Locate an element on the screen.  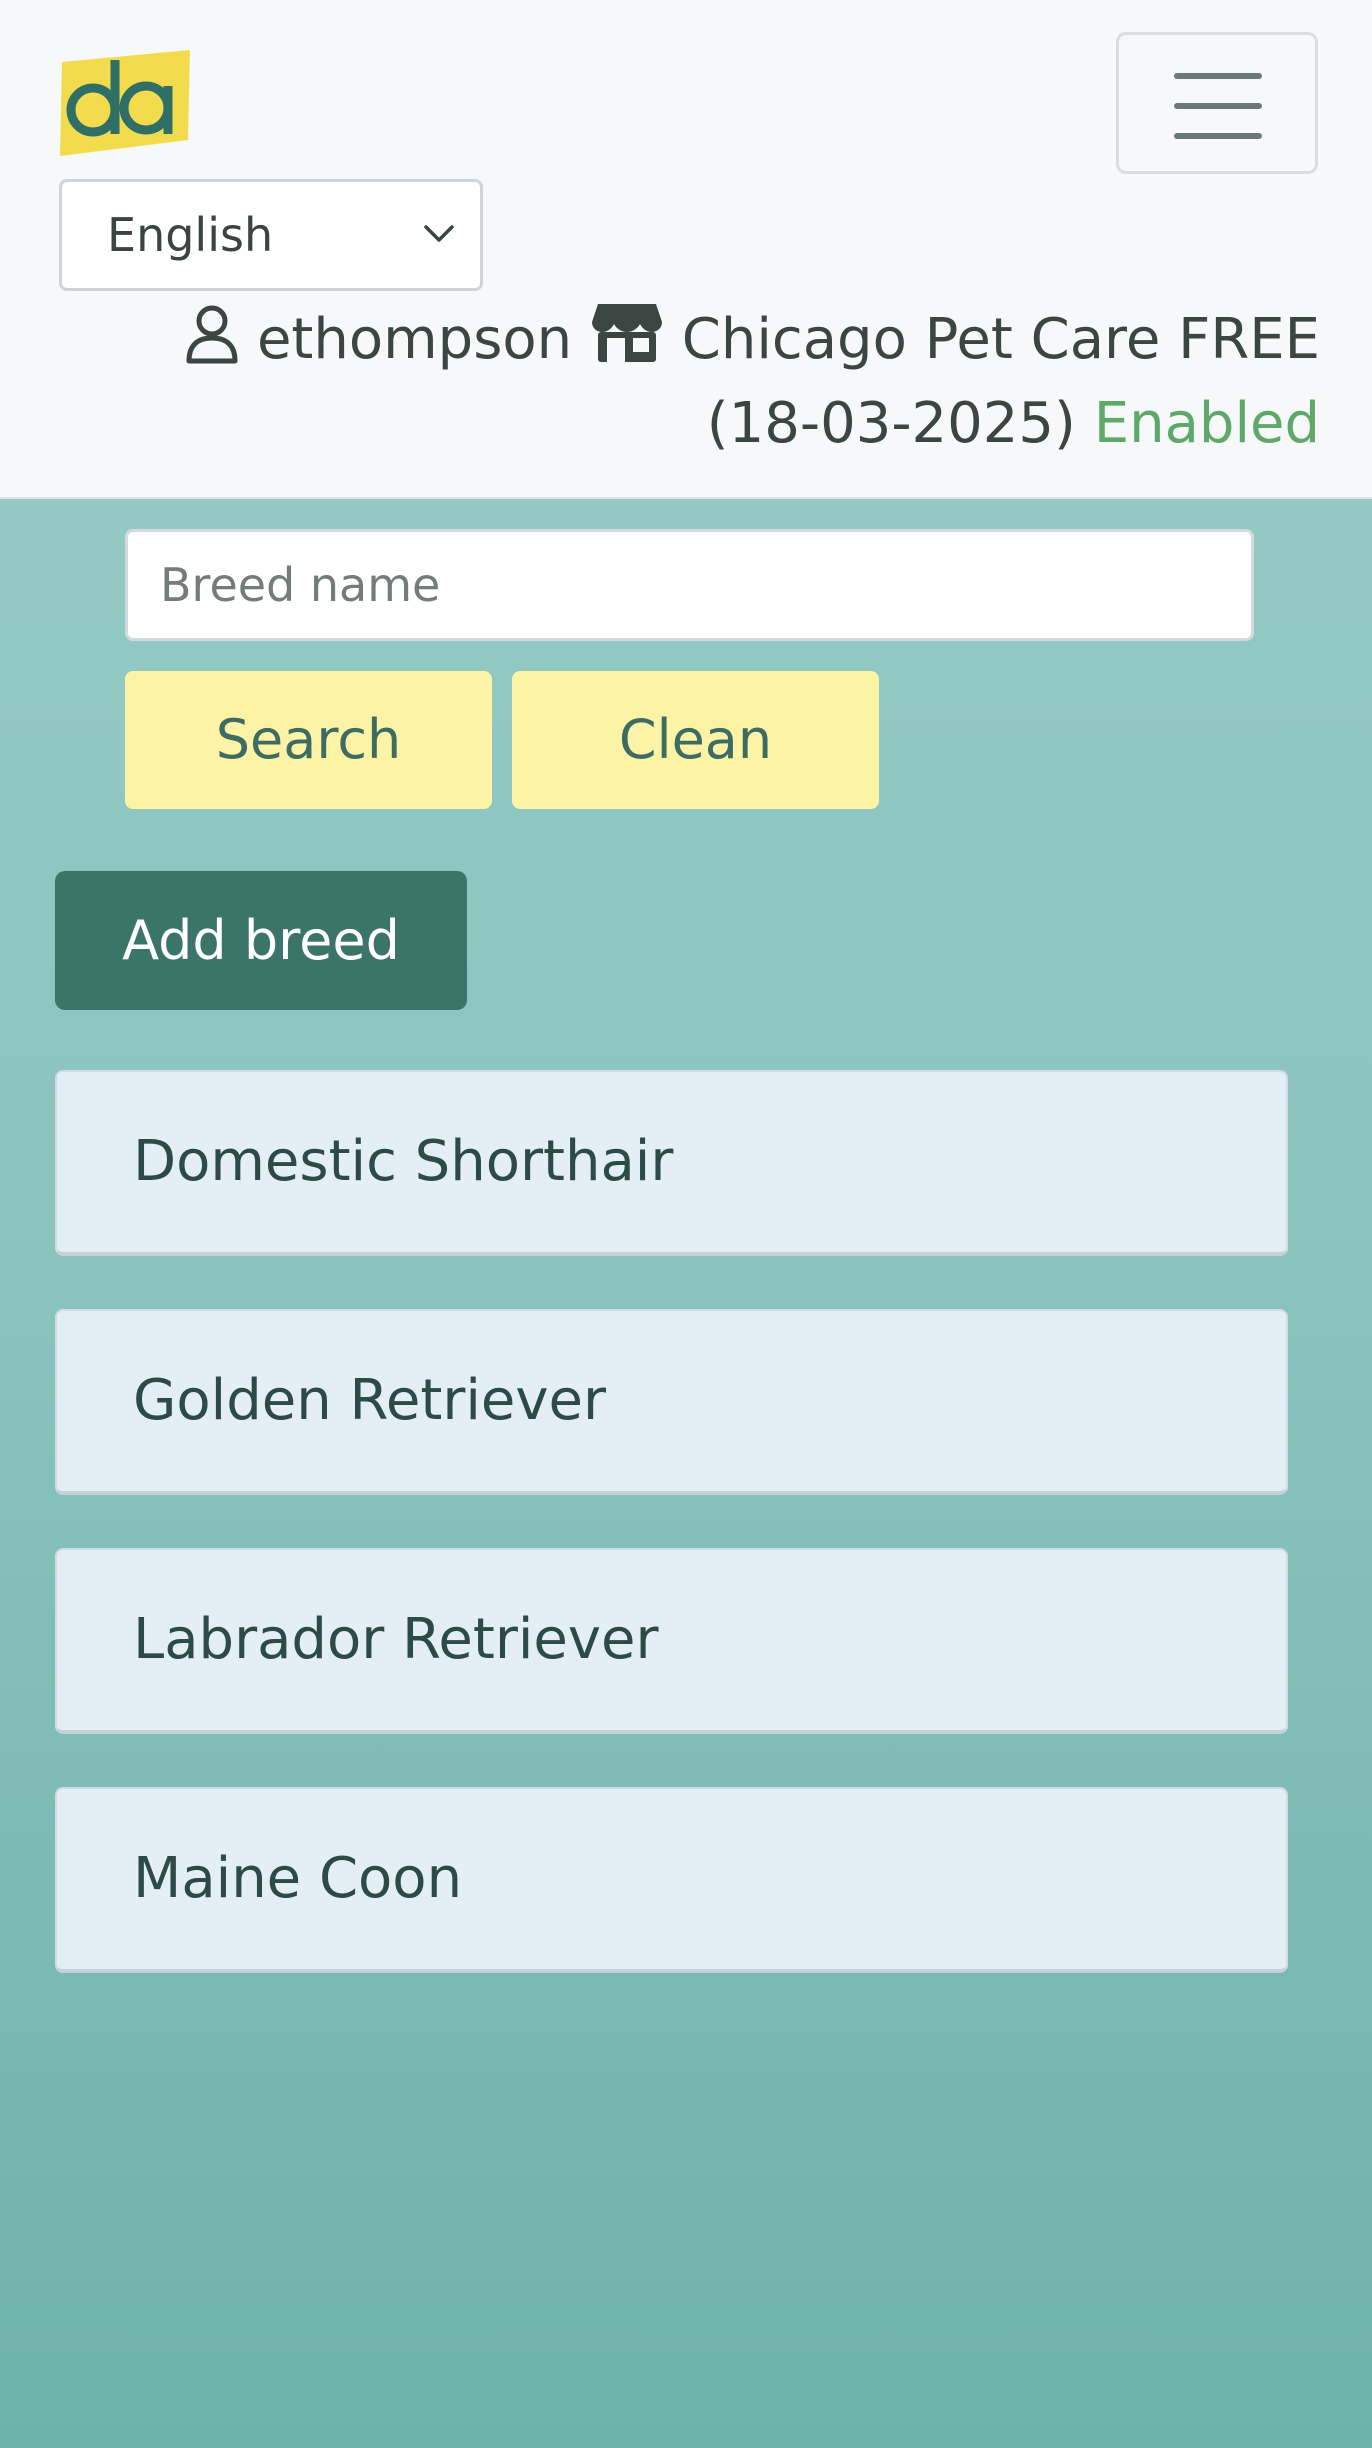
user-icon is located at coordinates (212, 334).